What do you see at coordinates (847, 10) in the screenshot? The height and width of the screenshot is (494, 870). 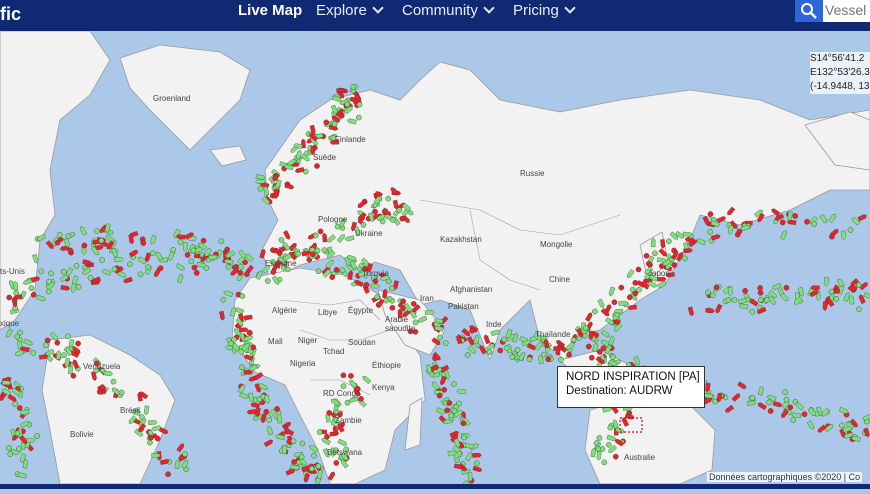 I see `search-input` at bounding box center [847, 10].